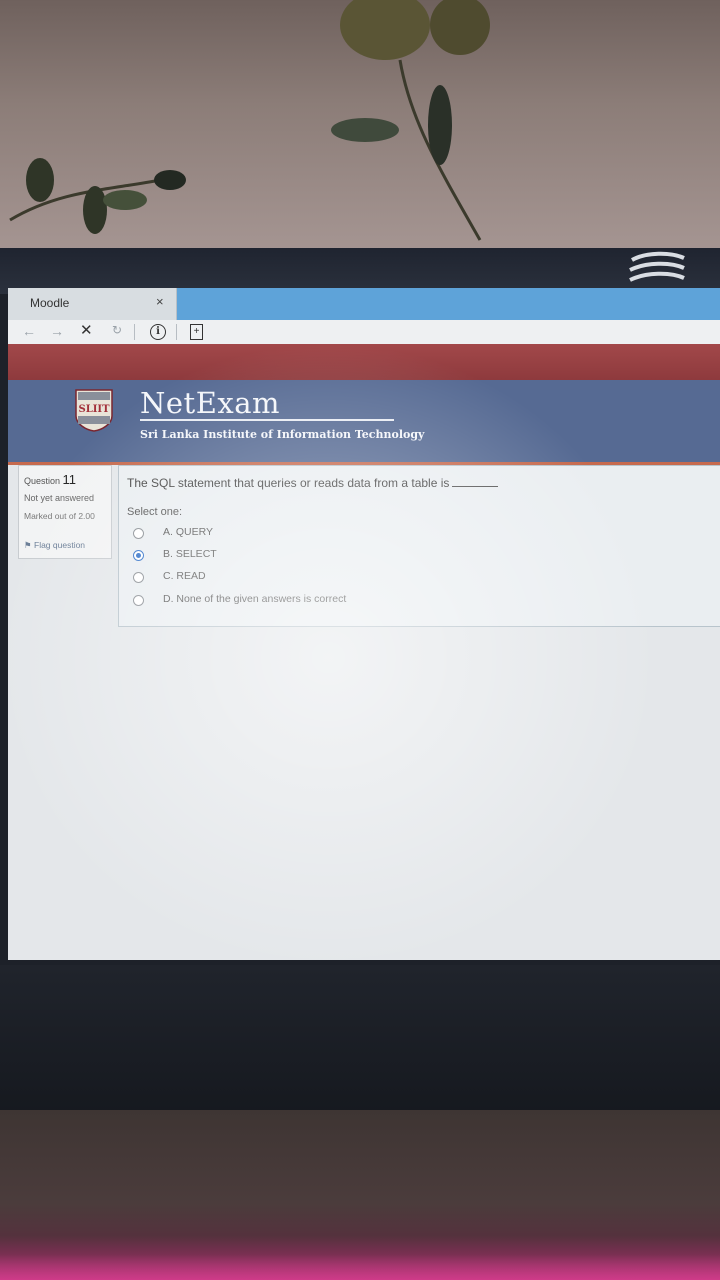 Image resolution: width=720 pixels, height=1280 pixels. I want to click on browser-toolbar: ← → ✕ ↻ i +, so click(364, 332).